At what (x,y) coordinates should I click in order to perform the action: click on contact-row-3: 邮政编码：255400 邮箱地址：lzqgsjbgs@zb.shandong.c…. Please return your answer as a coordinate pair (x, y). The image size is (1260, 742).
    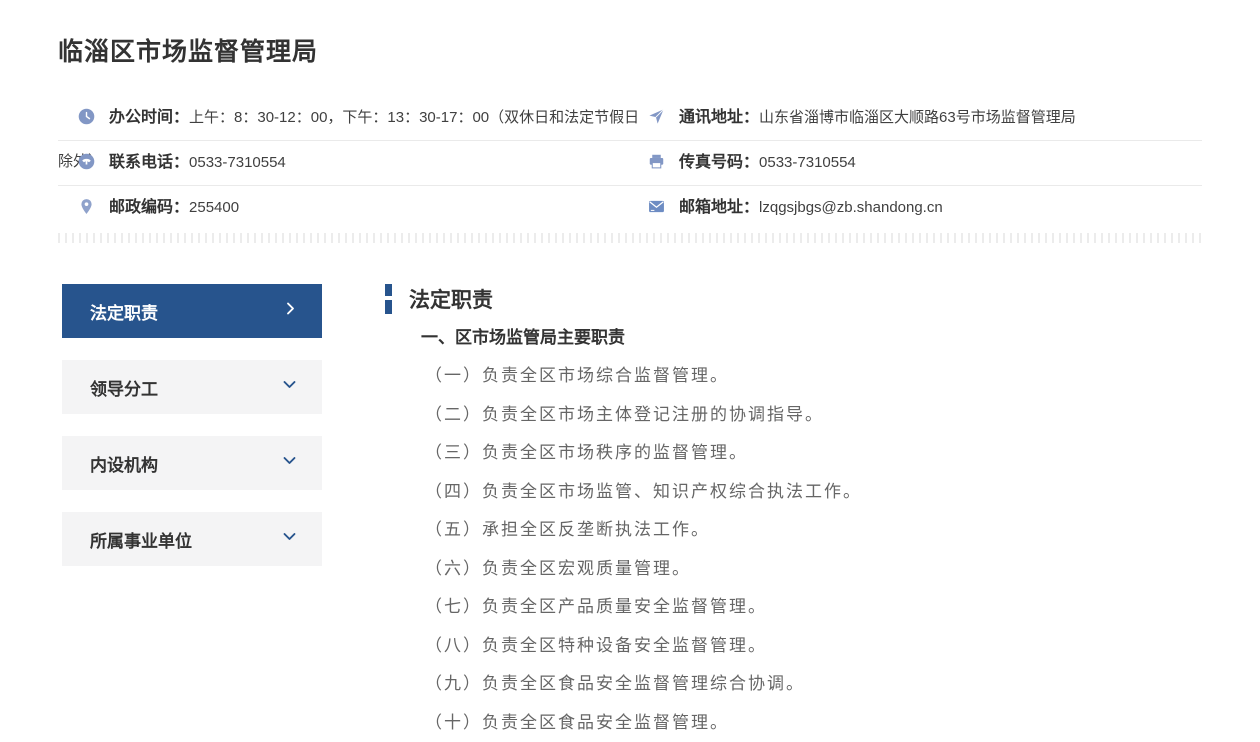
    Looking at the image, I should click on (630, 208).